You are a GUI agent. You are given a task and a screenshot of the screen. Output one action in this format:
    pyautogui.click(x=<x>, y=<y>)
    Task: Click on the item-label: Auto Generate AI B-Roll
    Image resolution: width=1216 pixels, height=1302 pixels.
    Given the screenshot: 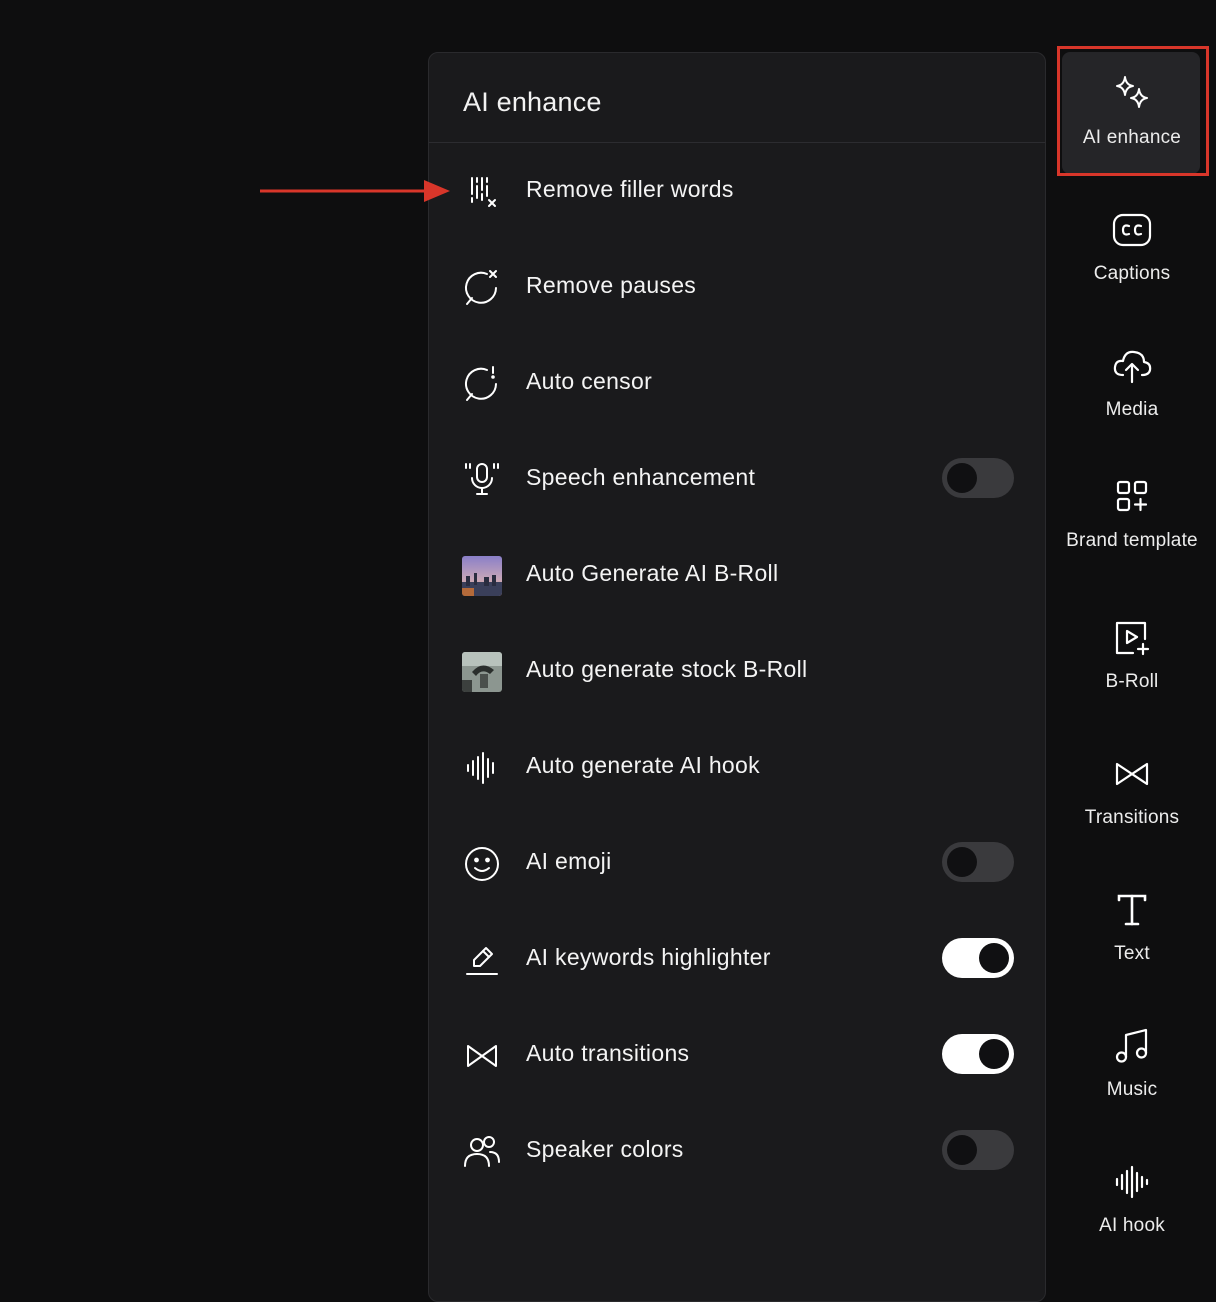 What is the action you would take?
    pyautogui.click(x=652, y=573)
    